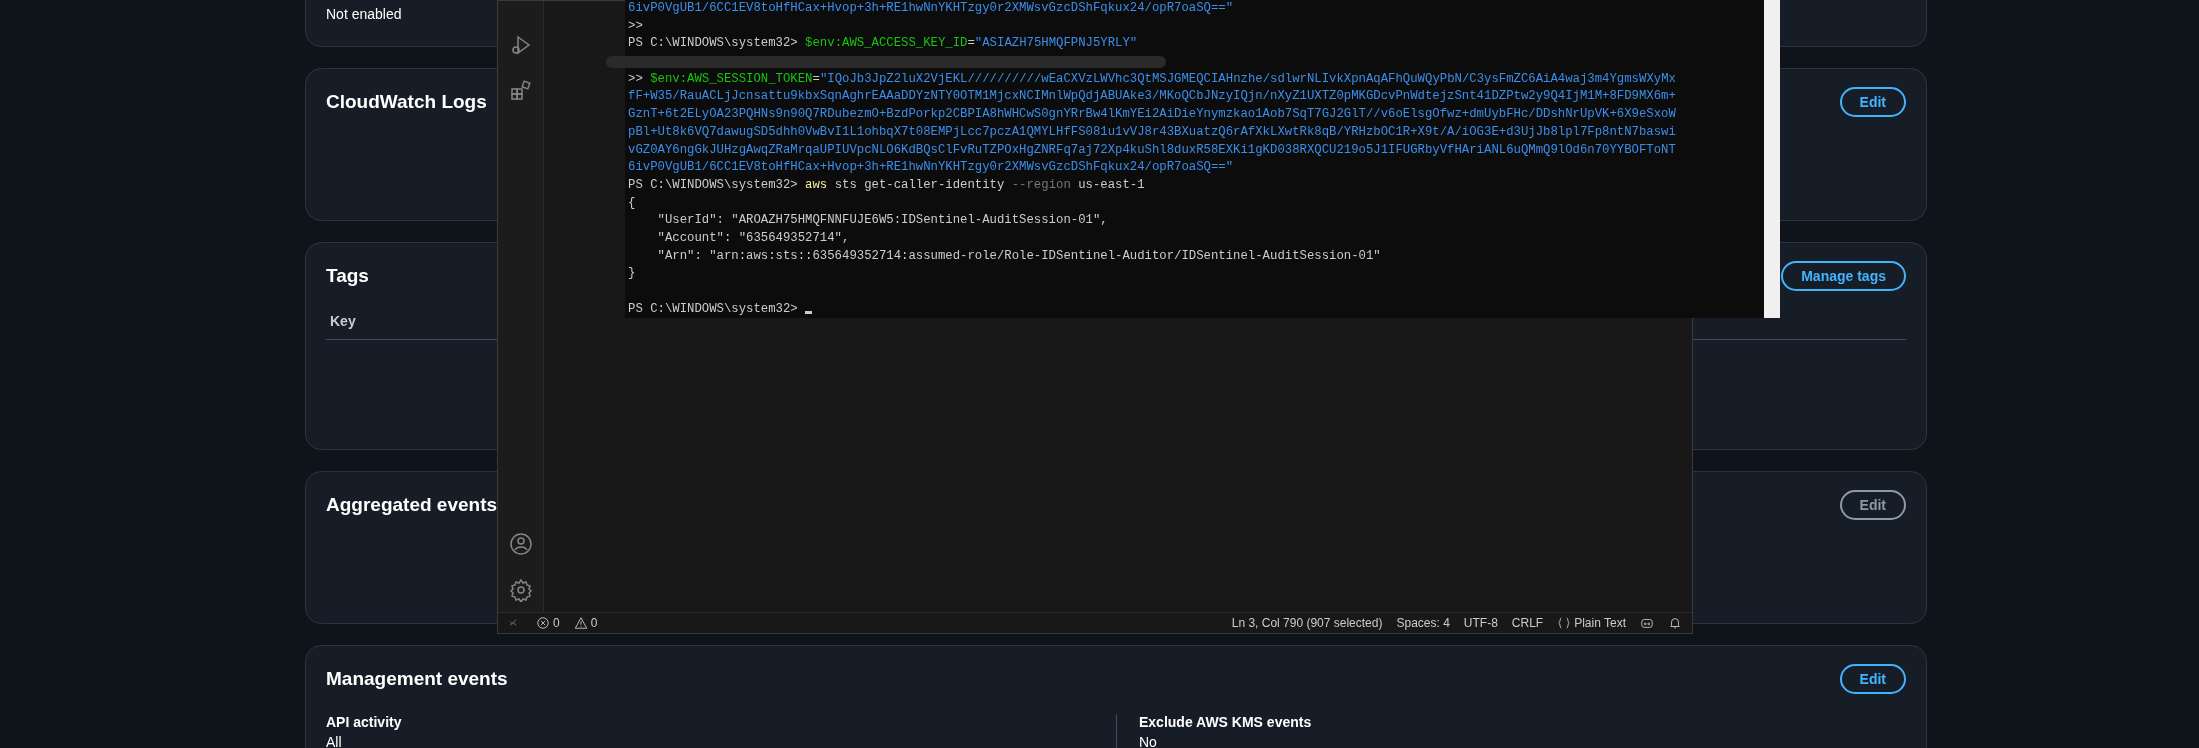 The image size is (2199, 748). I want to click on terminal-line: PS C:\WINDOWS\system32> $env:AWS_ACCESS_KEY_ID="ASIAZH75HMQFPNJ5YRLY", so click(883, 44).